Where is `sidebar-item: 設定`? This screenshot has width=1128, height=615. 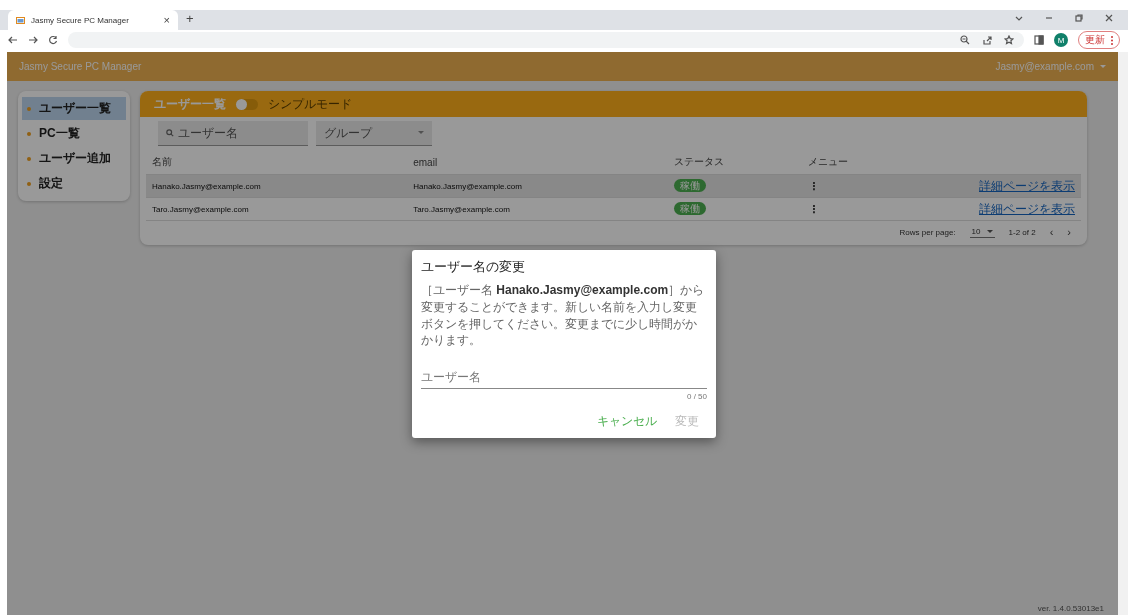 sidebar-item: 設定 is located at coordinates (74, 183).